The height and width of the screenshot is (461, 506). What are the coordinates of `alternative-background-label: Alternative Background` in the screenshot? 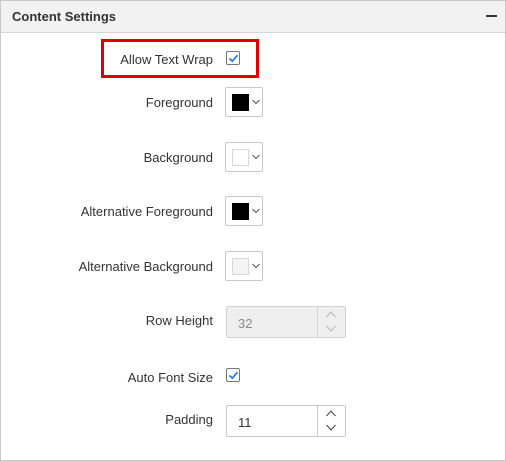 It's located at (145, 266).